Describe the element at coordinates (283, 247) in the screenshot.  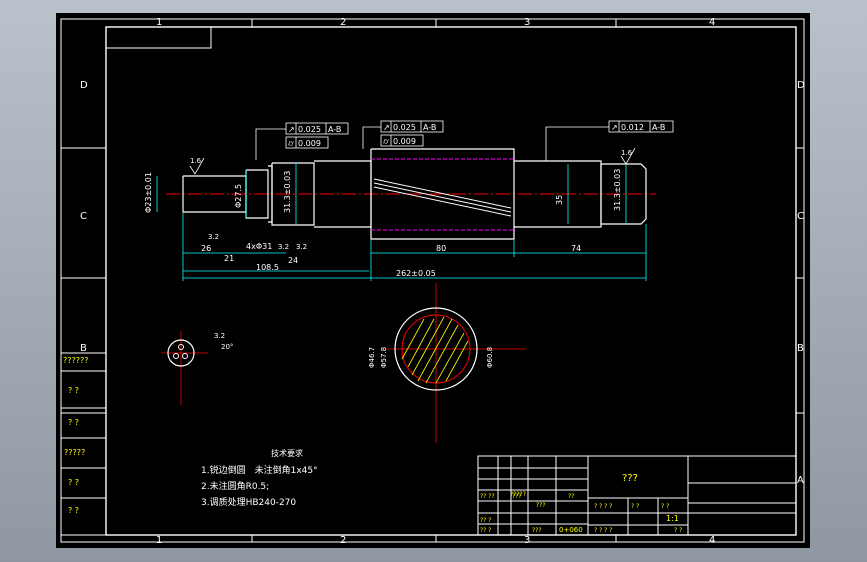
I see `roughness-4: 3.2` at that location.